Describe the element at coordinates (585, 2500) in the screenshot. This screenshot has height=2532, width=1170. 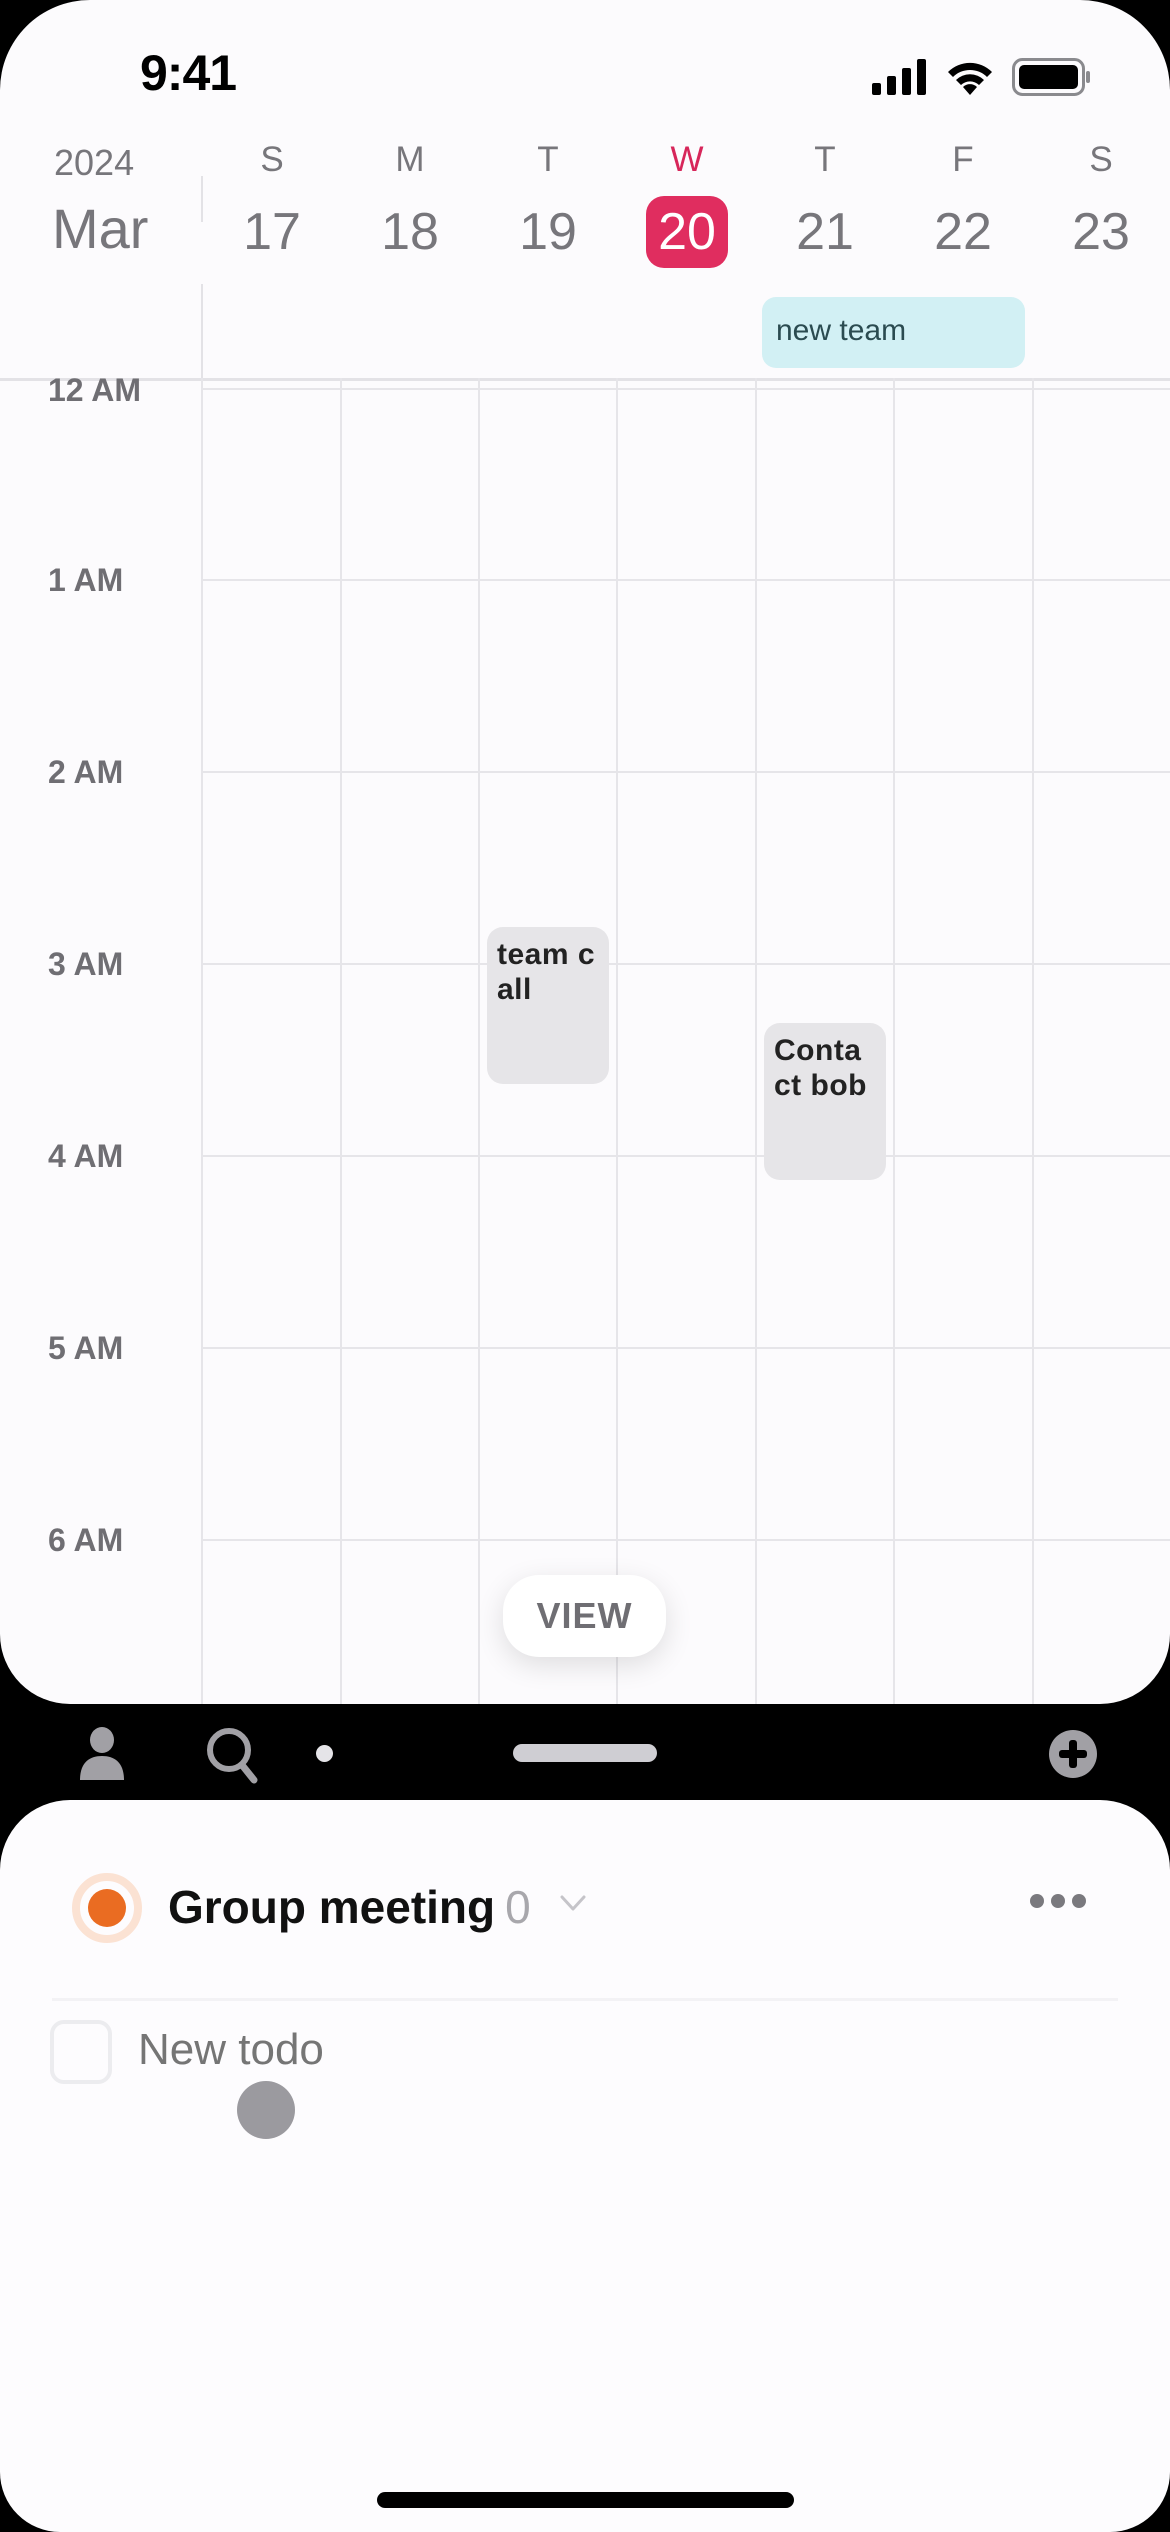
I see `home-indicator` at that location.